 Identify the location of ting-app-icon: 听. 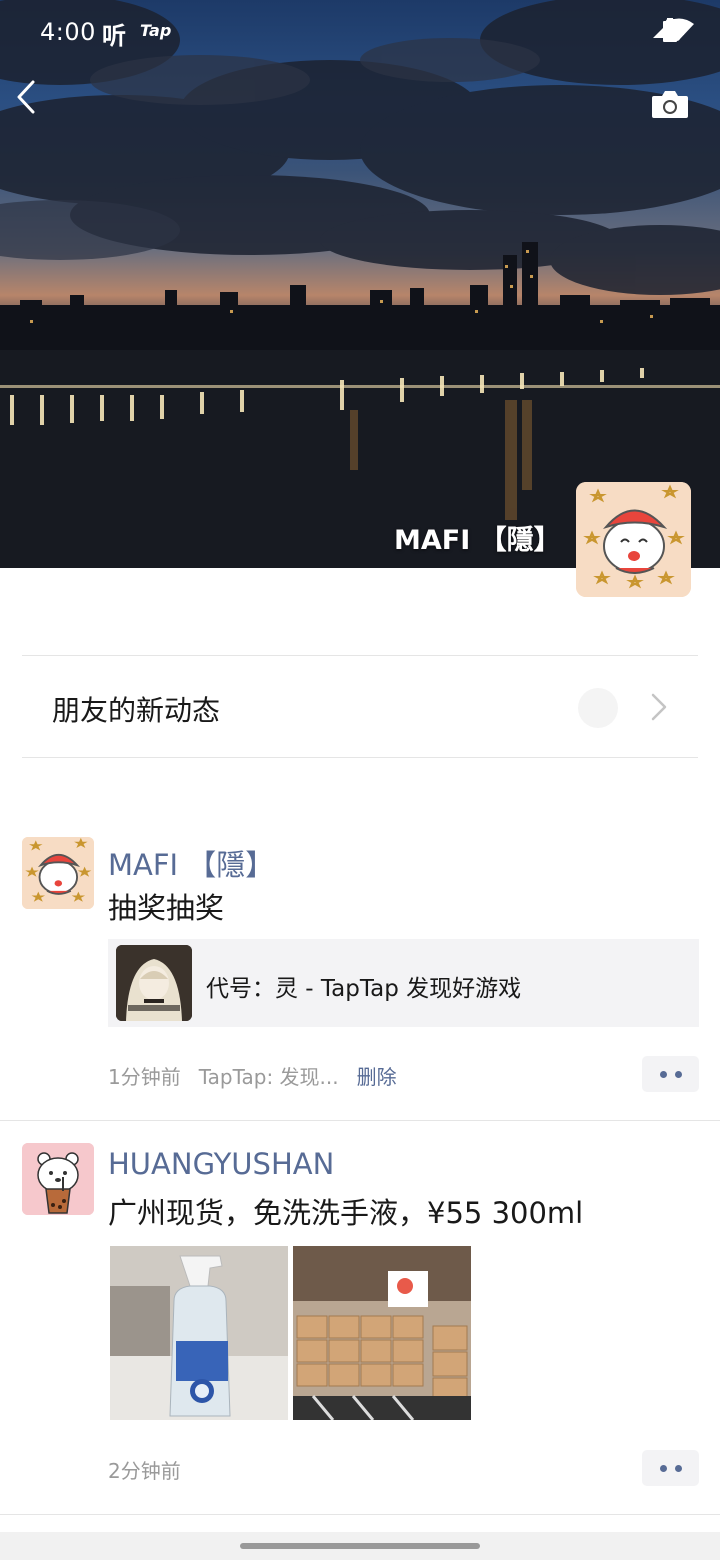
(114, 36).